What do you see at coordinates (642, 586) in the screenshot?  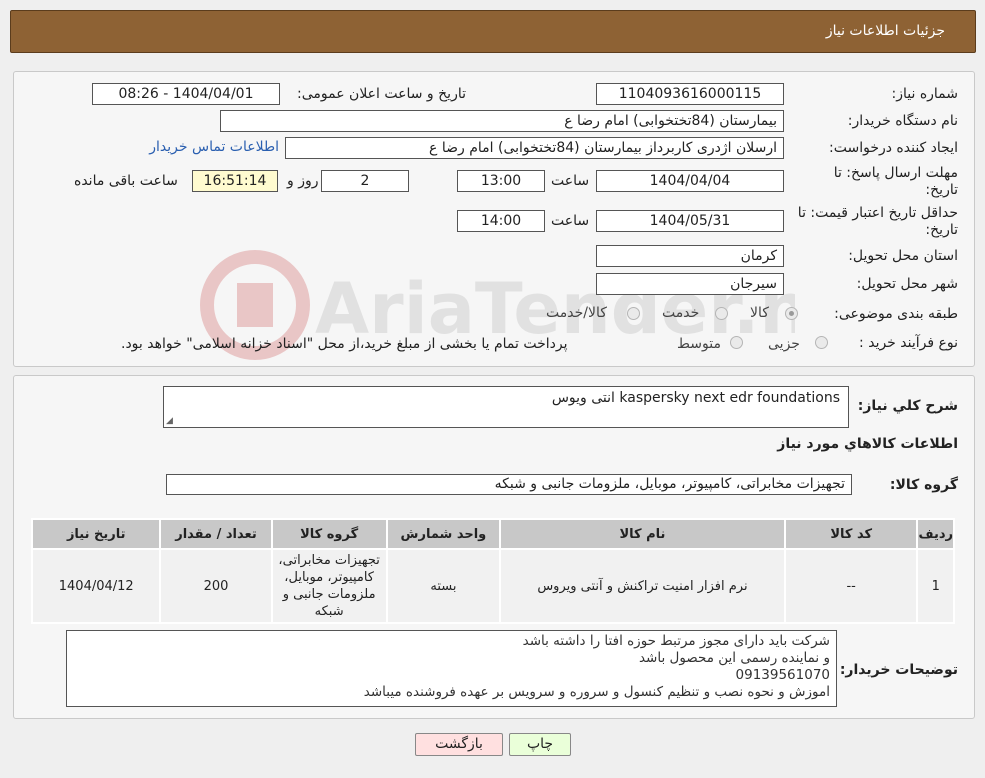 I see `cell-item-name: نرم افزار امنیت تراکنش و آنتی ویروس` at bounding box center [642, 586].